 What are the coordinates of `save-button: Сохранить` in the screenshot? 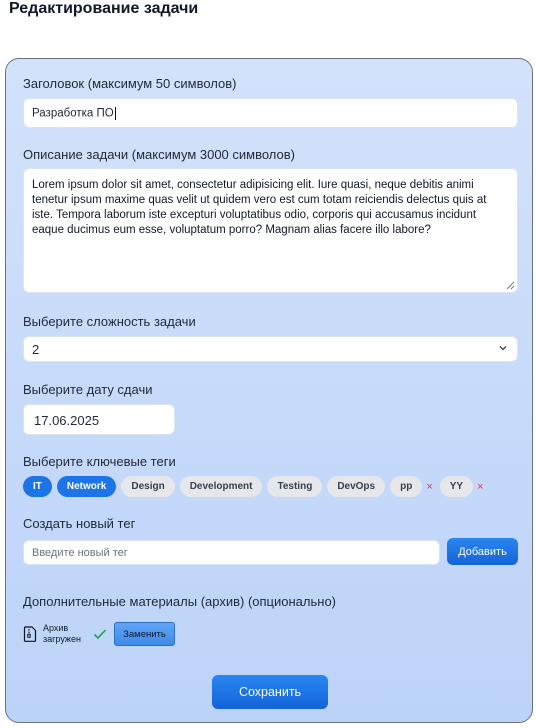 It's located at (270, 692).